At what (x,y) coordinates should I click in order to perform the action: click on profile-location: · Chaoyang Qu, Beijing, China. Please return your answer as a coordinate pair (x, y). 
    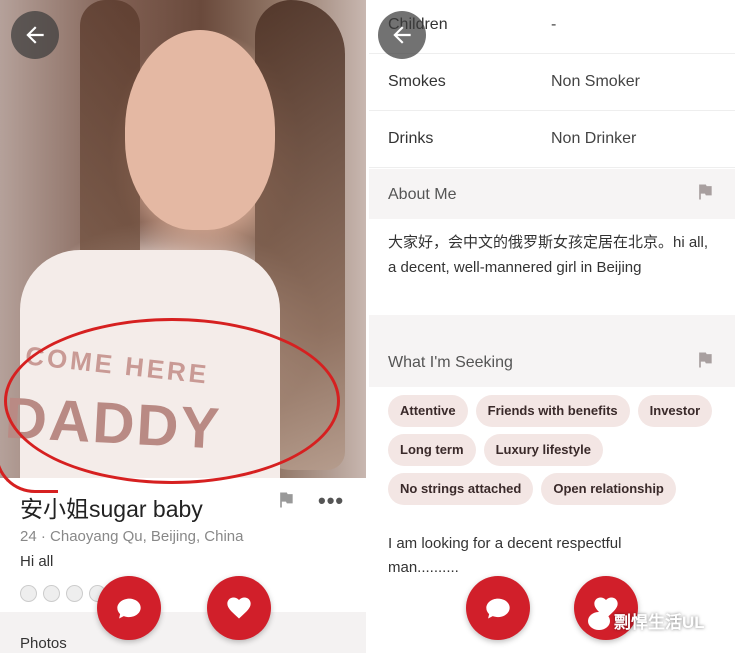
    Looking at the image, I should click on (142, 536).